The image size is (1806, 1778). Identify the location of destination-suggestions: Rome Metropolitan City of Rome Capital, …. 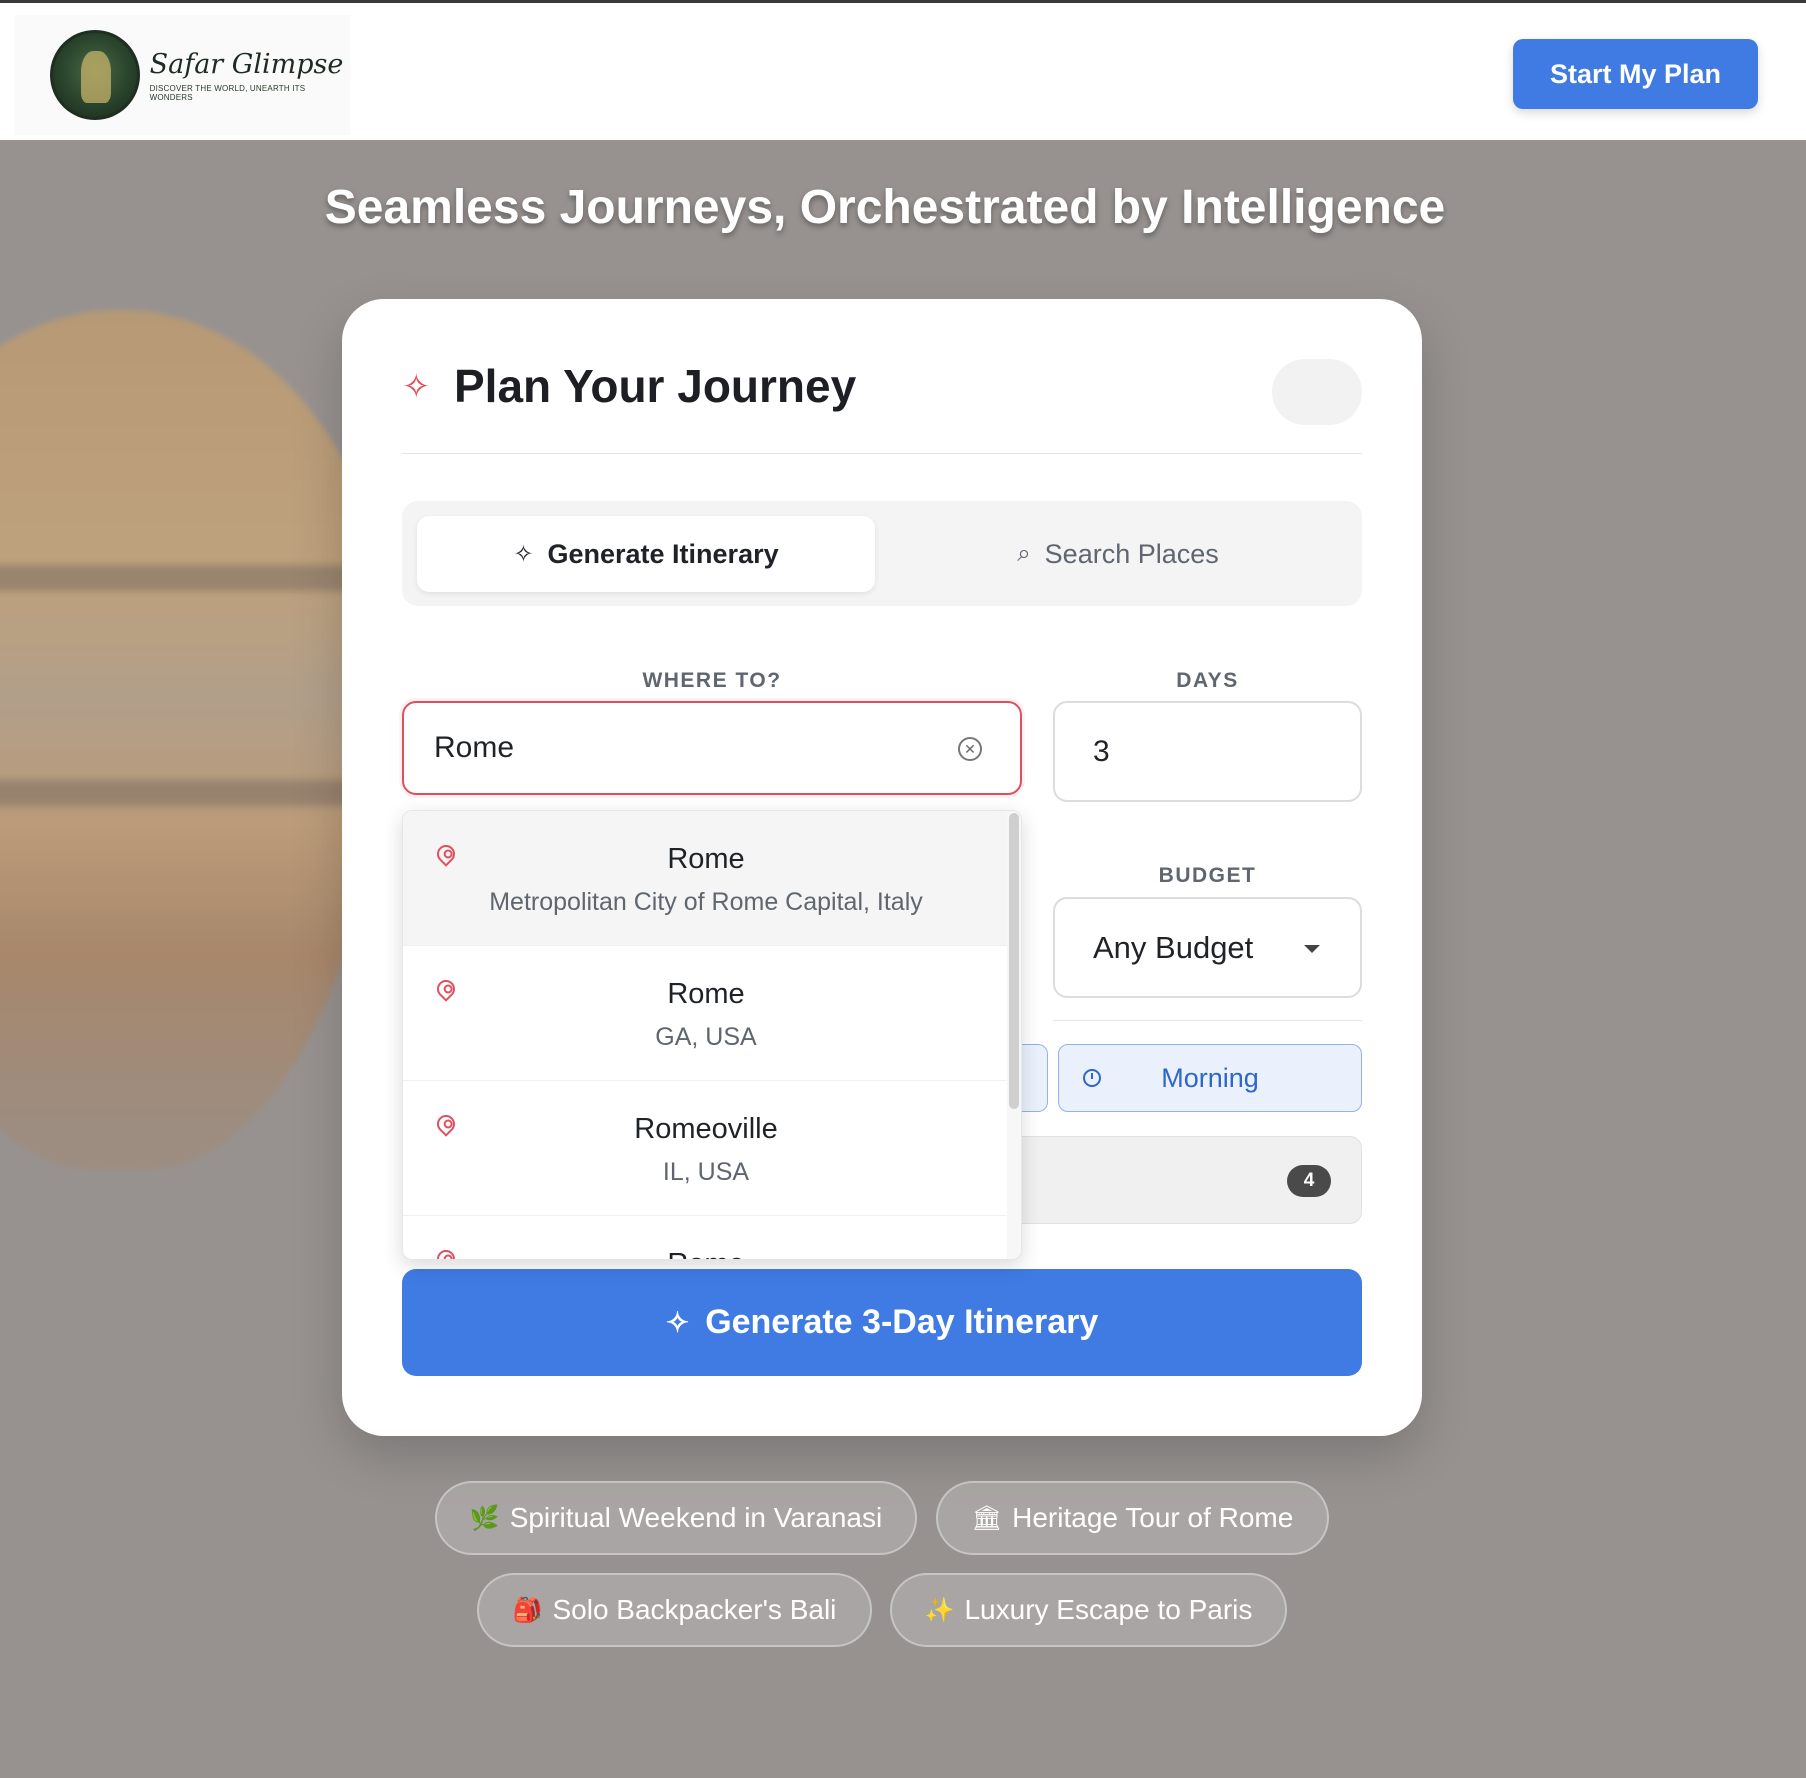
(712, 1035).